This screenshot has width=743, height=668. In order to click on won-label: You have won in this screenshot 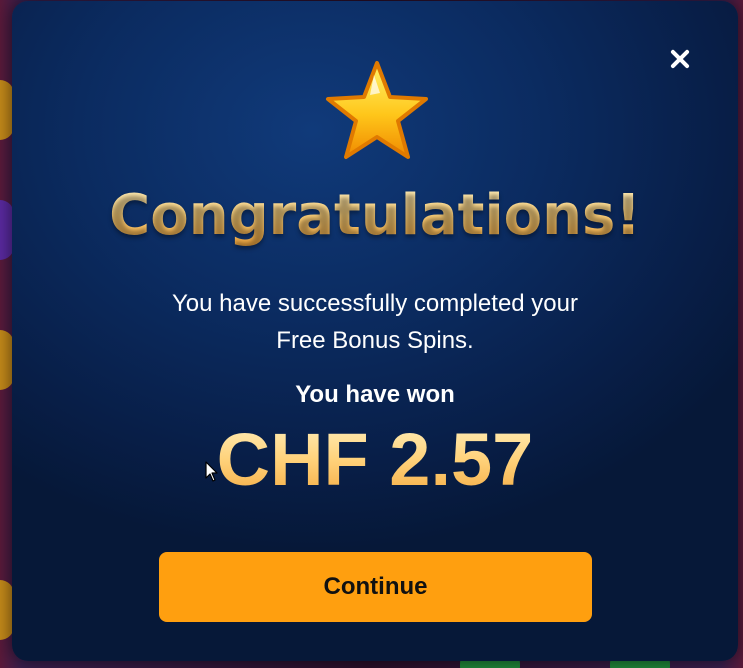, I will do `click(375, 394)`.